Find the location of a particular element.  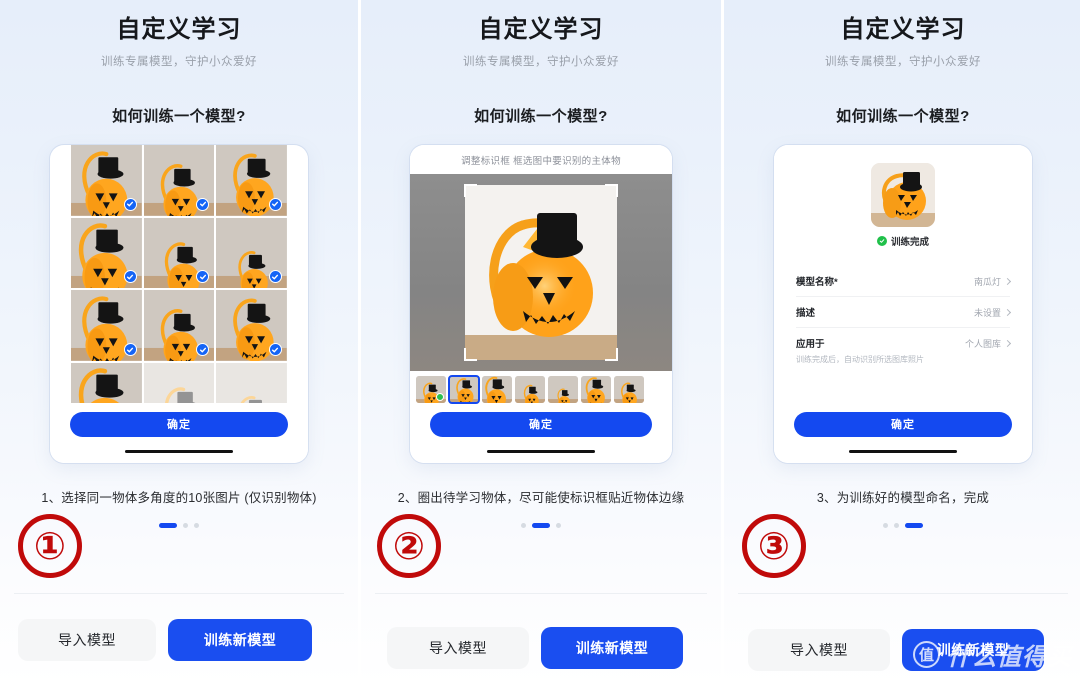

crop-stage is located at coordinates (541, 272).